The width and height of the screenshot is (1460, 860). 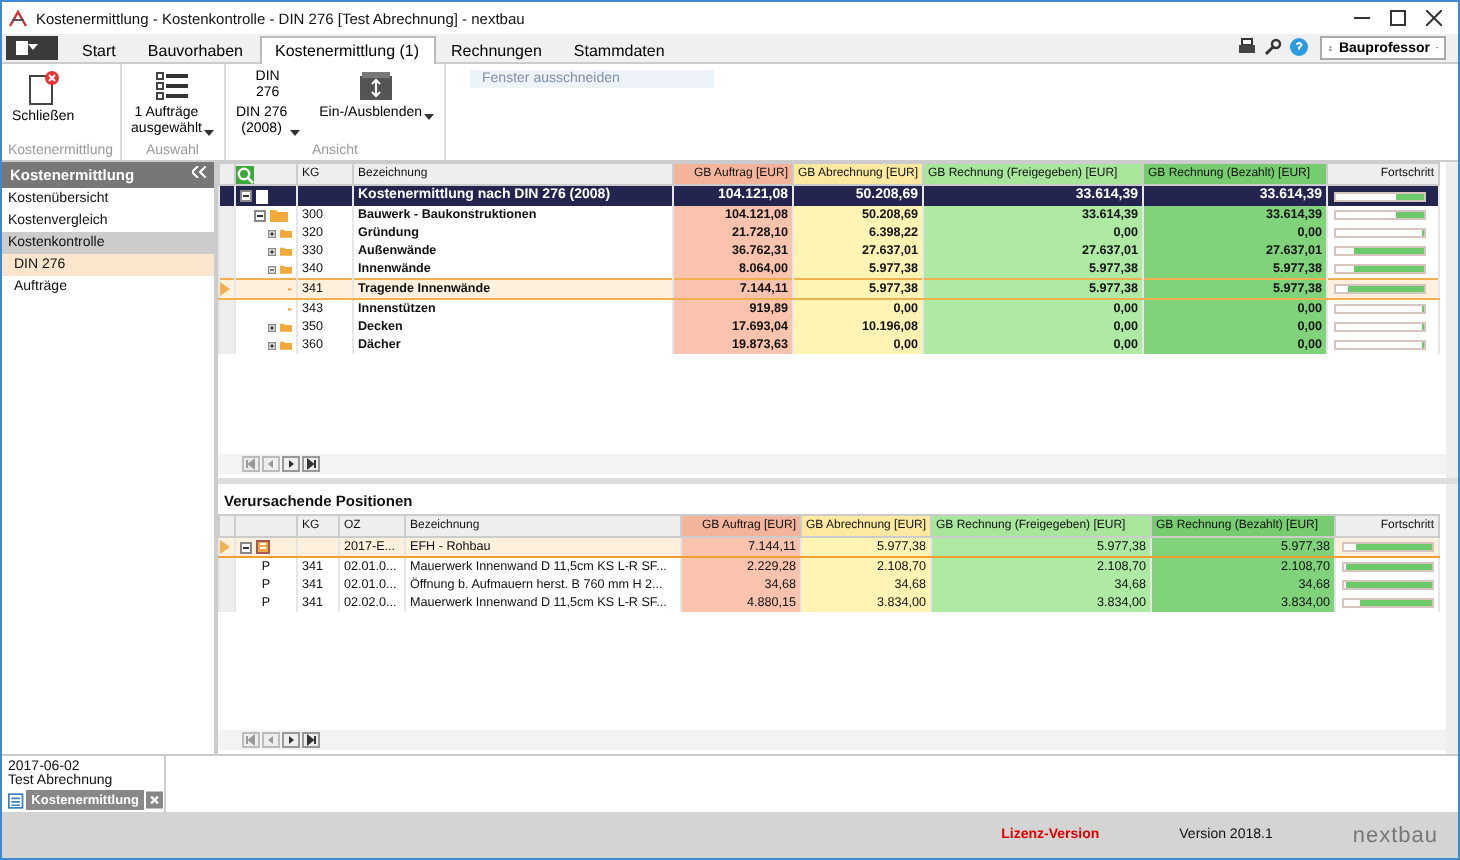 I want to click on order-icon, so click(x=263, y=547).